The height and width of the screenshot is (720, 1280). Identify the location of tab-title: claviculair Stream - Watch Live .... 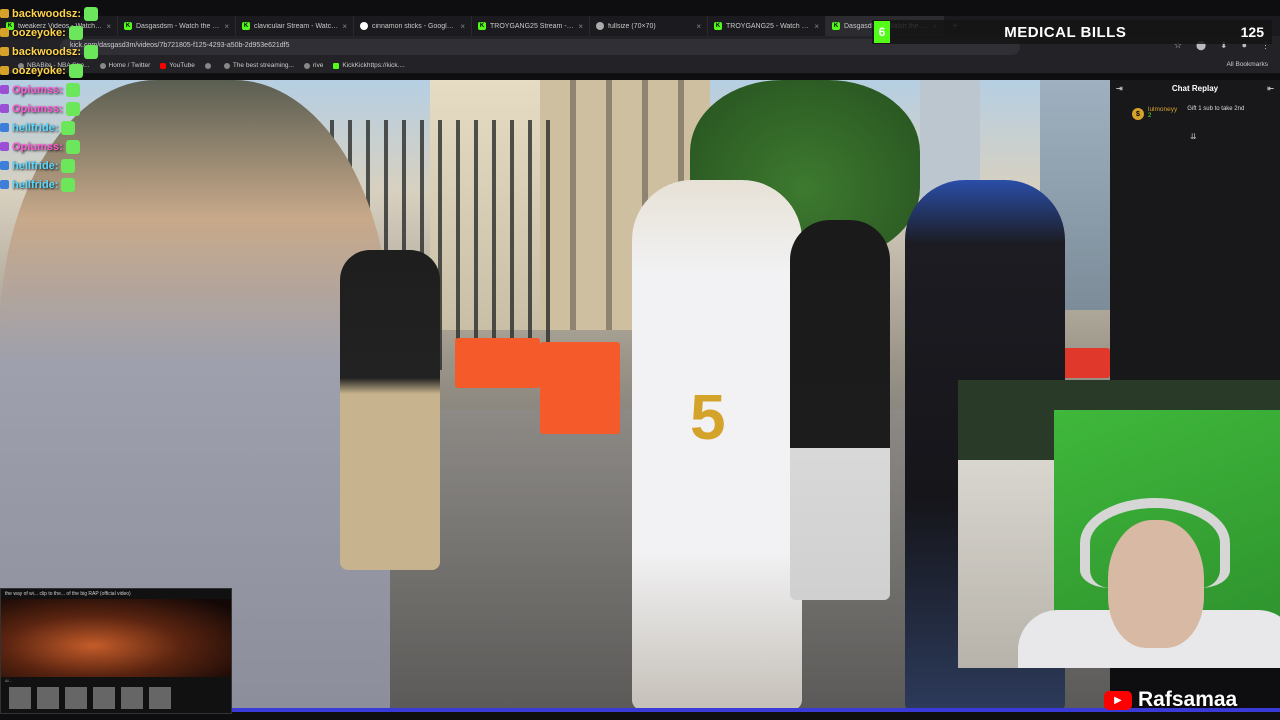
(296, 26).